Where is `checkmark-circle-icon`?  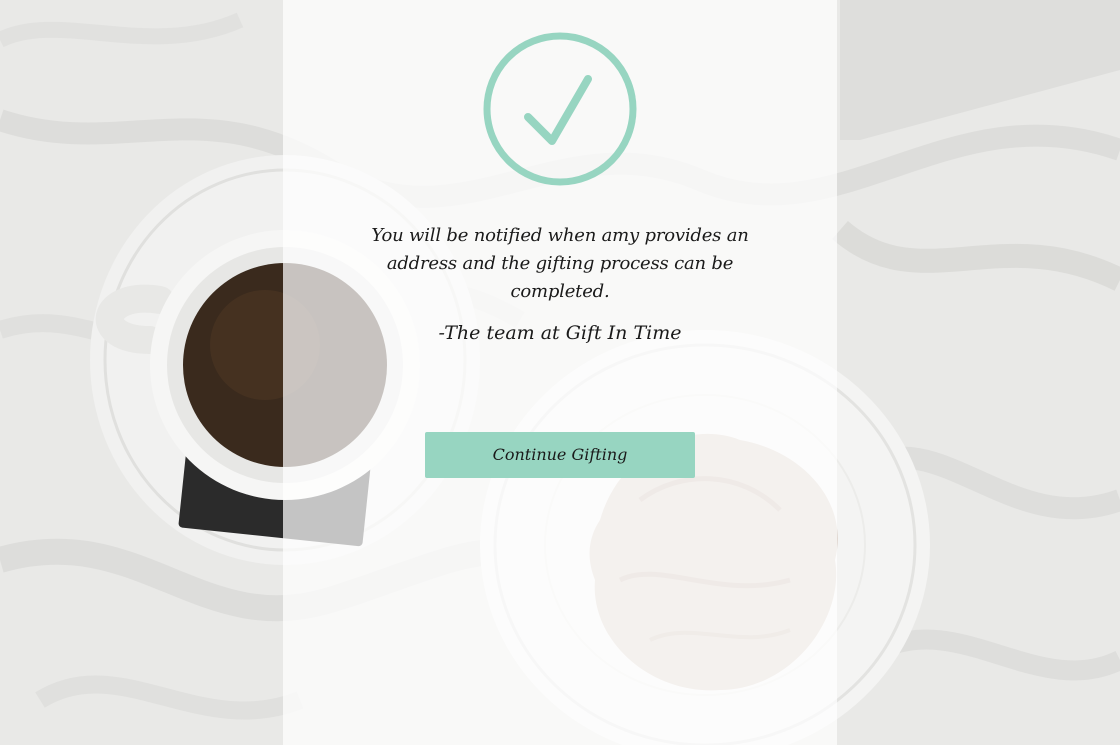
checkmark-circle-icon is located at coordinates (560, 109).